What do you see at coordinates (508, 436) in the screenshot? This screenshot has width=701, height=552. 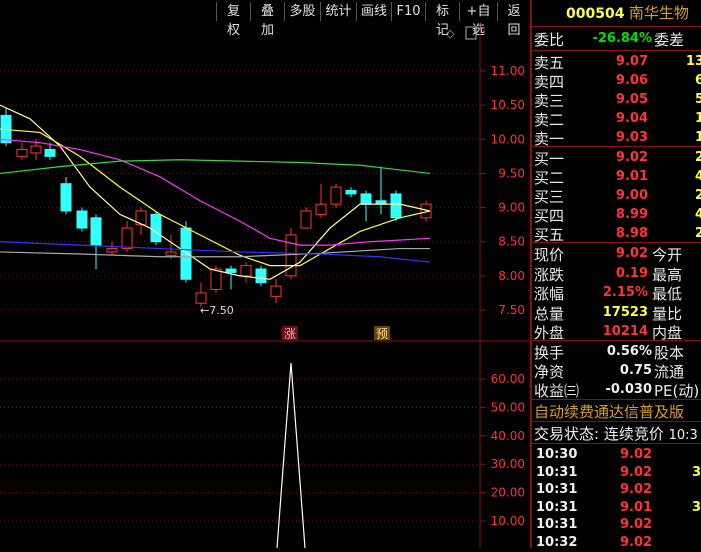 I see `volume-axis-label: 40.00` at bounding box center [508, 436].